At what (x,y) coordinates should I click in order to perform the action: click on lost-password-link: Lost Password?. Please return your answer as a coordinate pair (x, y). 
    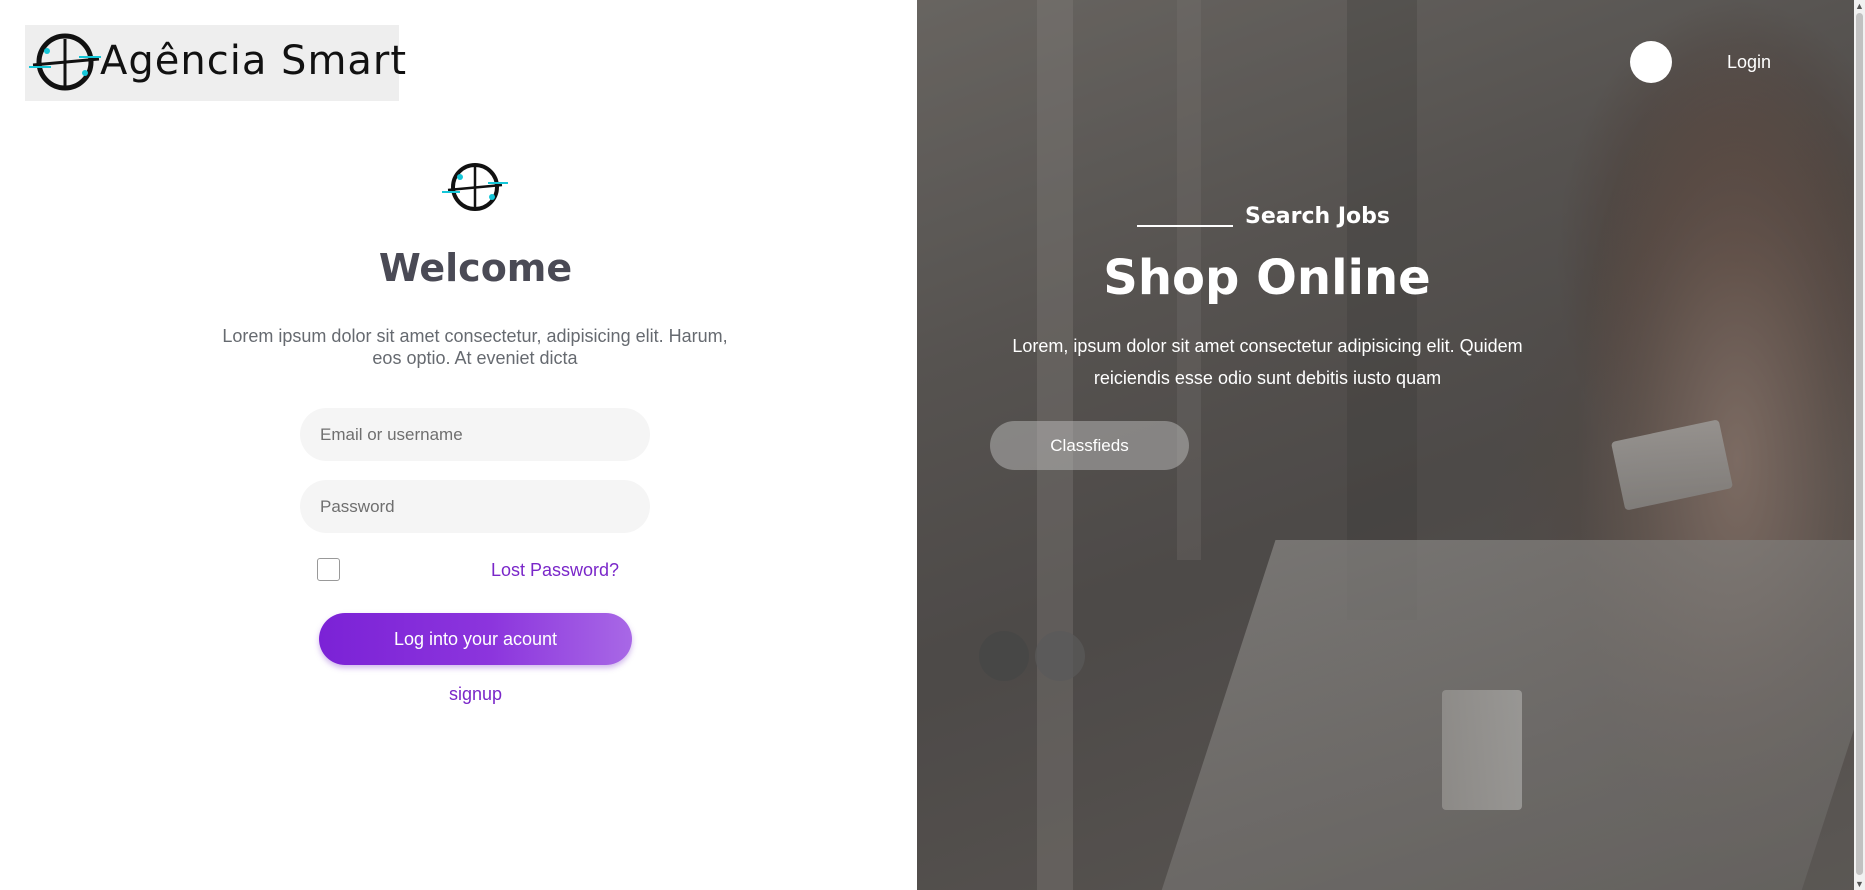
    Looking at the image, I should click on (555, 570).